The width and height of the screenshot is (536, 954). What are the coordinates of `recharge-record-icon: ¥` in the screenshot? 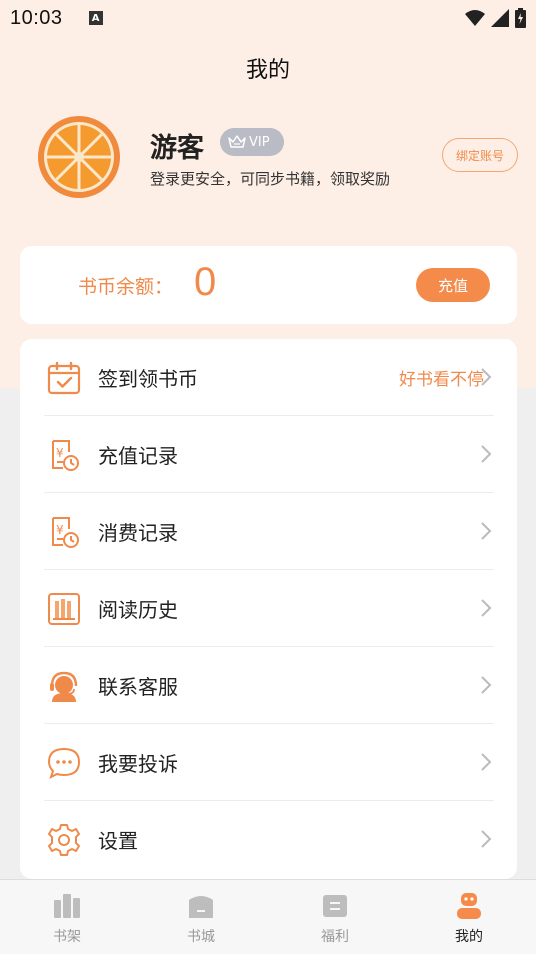 It's located at (64, 455).